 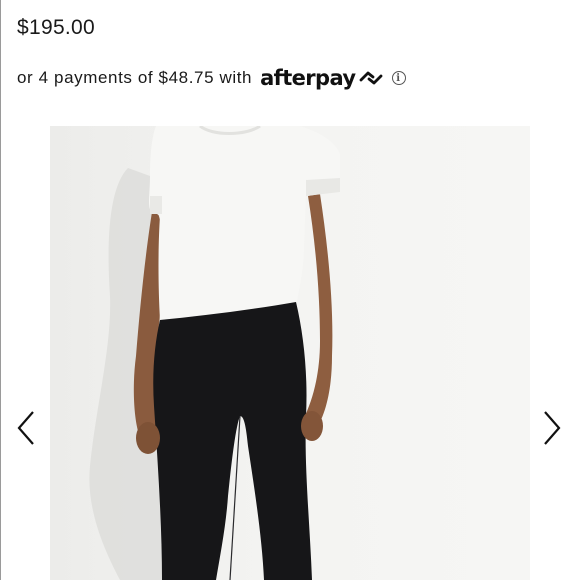 What do you see at coordinates (371, 78) in the screenshot?
I see `afterpay-arrows-icon` at bounding box center [371, 78].